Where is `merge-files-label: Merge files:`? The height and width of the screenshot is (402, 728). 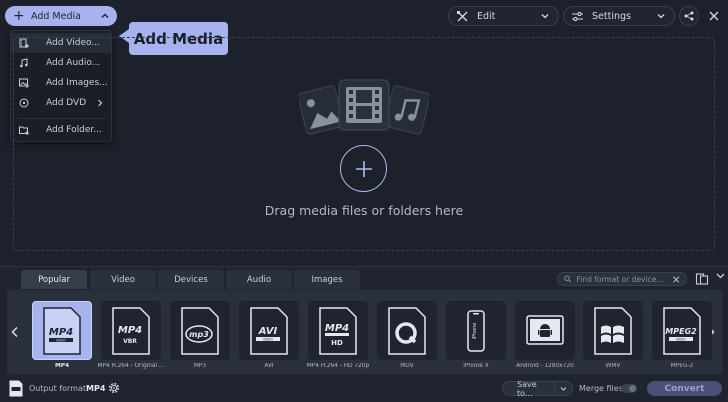 merge-files-label: Merge files: is located at coordinates (602, 388).